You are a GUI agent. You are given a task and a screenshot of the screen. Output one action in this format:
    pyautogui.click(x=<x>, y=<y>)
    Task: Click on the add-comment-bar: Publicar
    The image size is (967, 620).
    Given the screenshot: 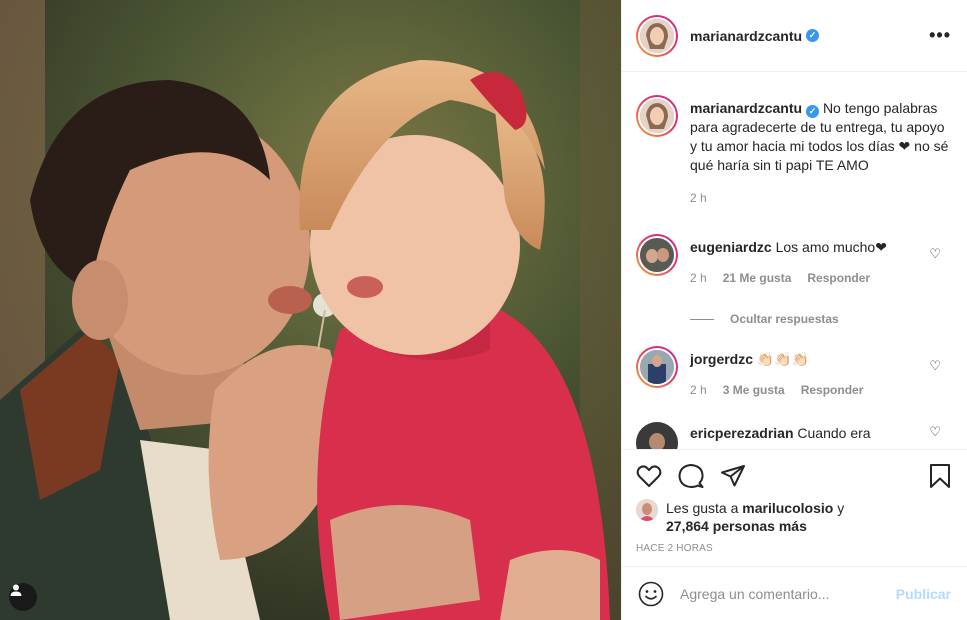 What is the action you would take?
    pyautogui.click(x=794, y=593)
    